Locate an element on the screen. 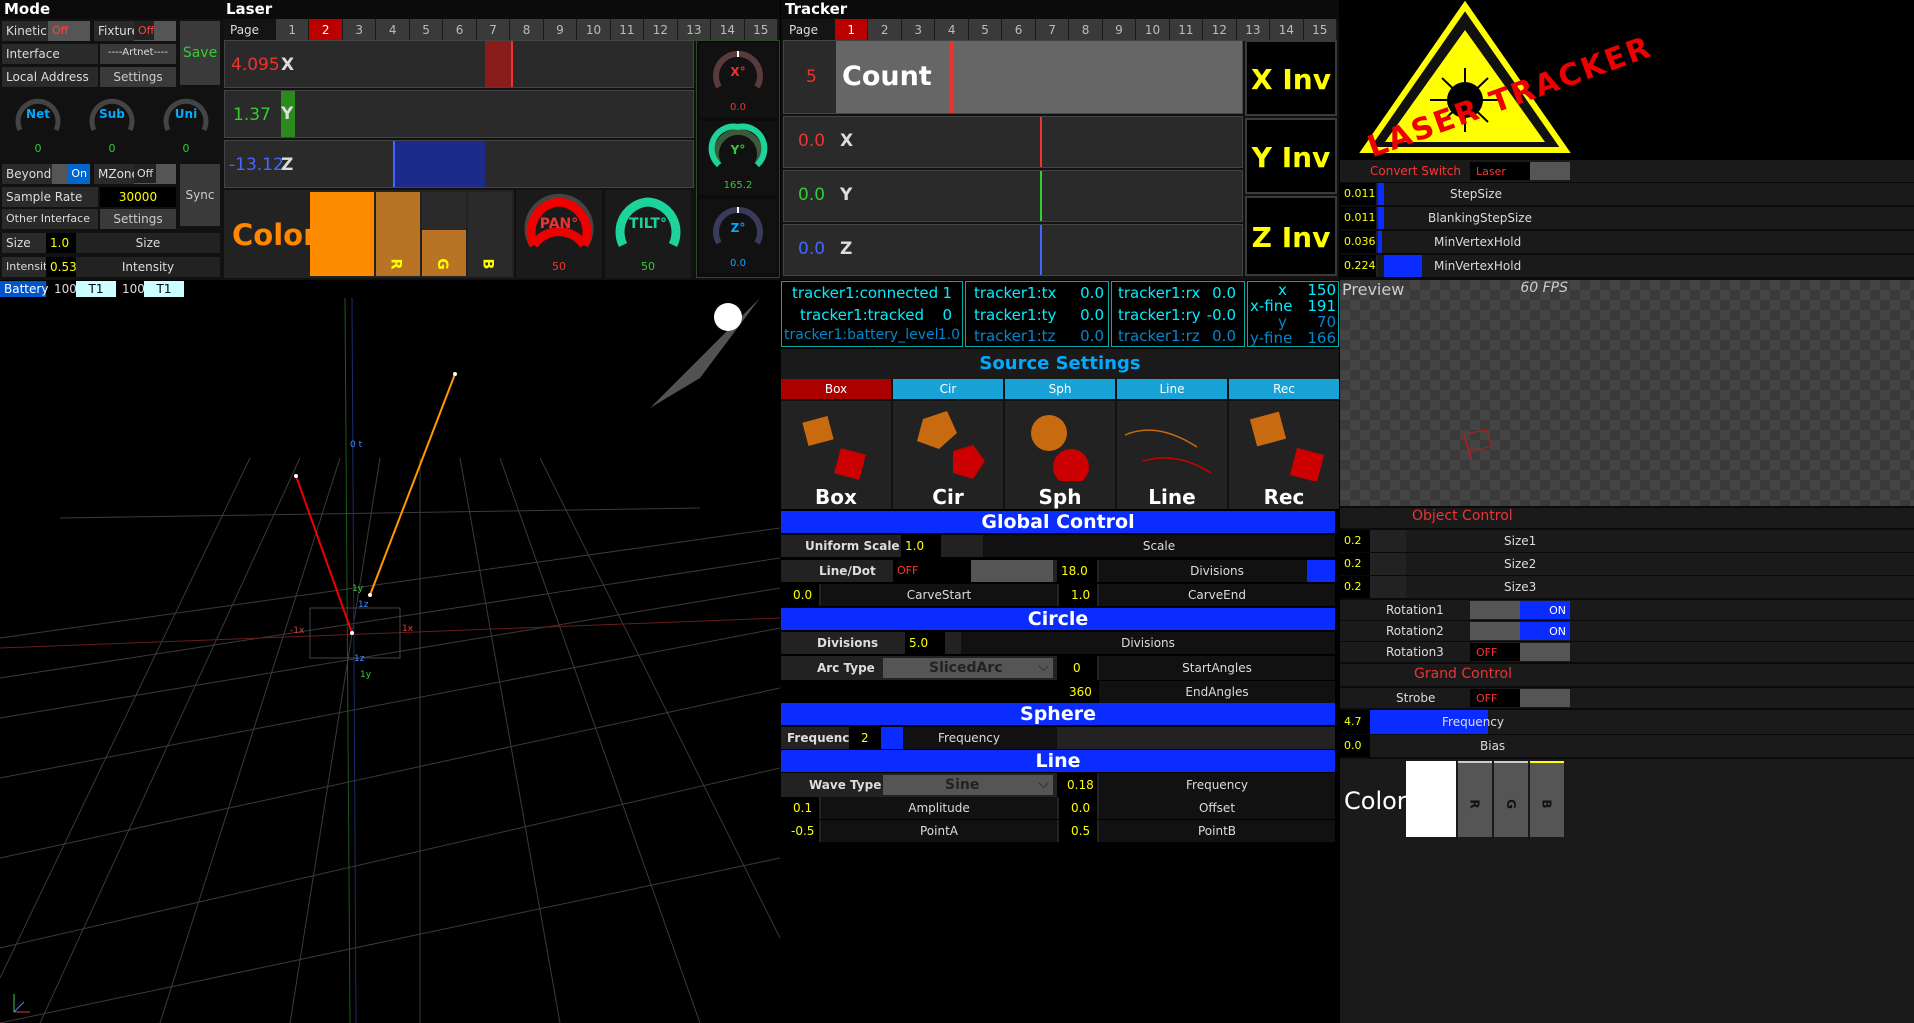 The width and height of the screenshot is (1914, 1023). offset-value: 0.0 is located at coordinates (1078, 808).